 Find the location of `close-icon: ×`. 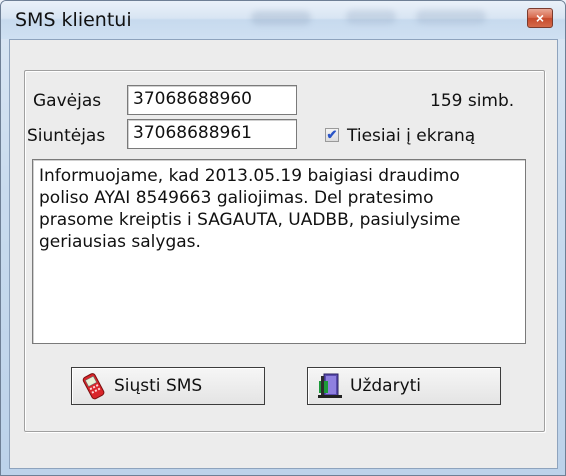

close-icon: × is located at coordinates (540, 18).